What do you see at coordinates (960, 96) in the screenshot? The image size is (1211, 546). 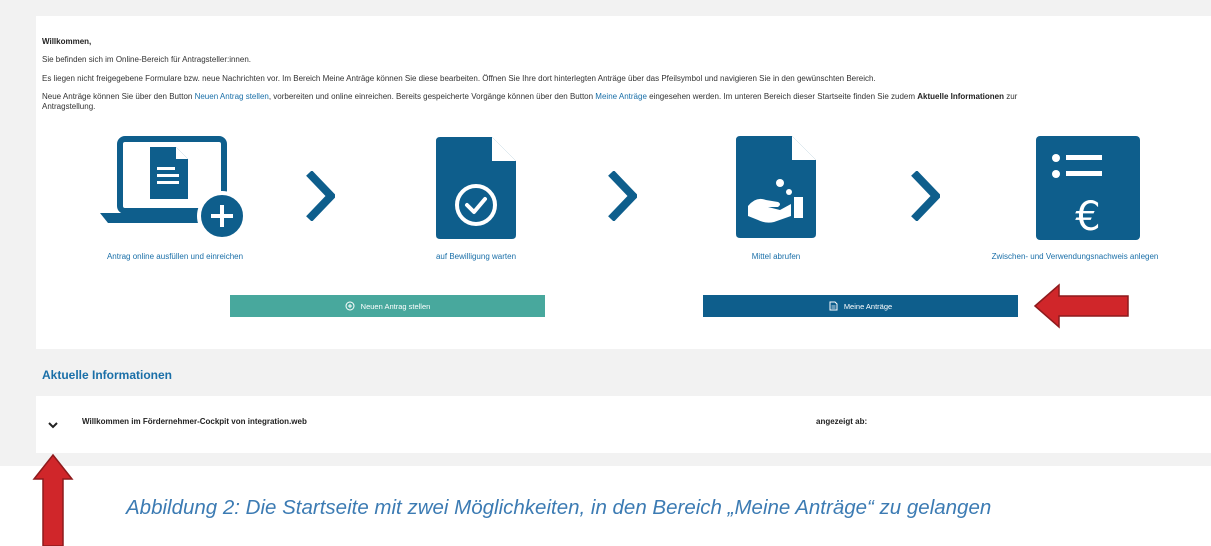 I see `para-bold-text: Aktuelle Informationen` at bounding box center [960, 96].